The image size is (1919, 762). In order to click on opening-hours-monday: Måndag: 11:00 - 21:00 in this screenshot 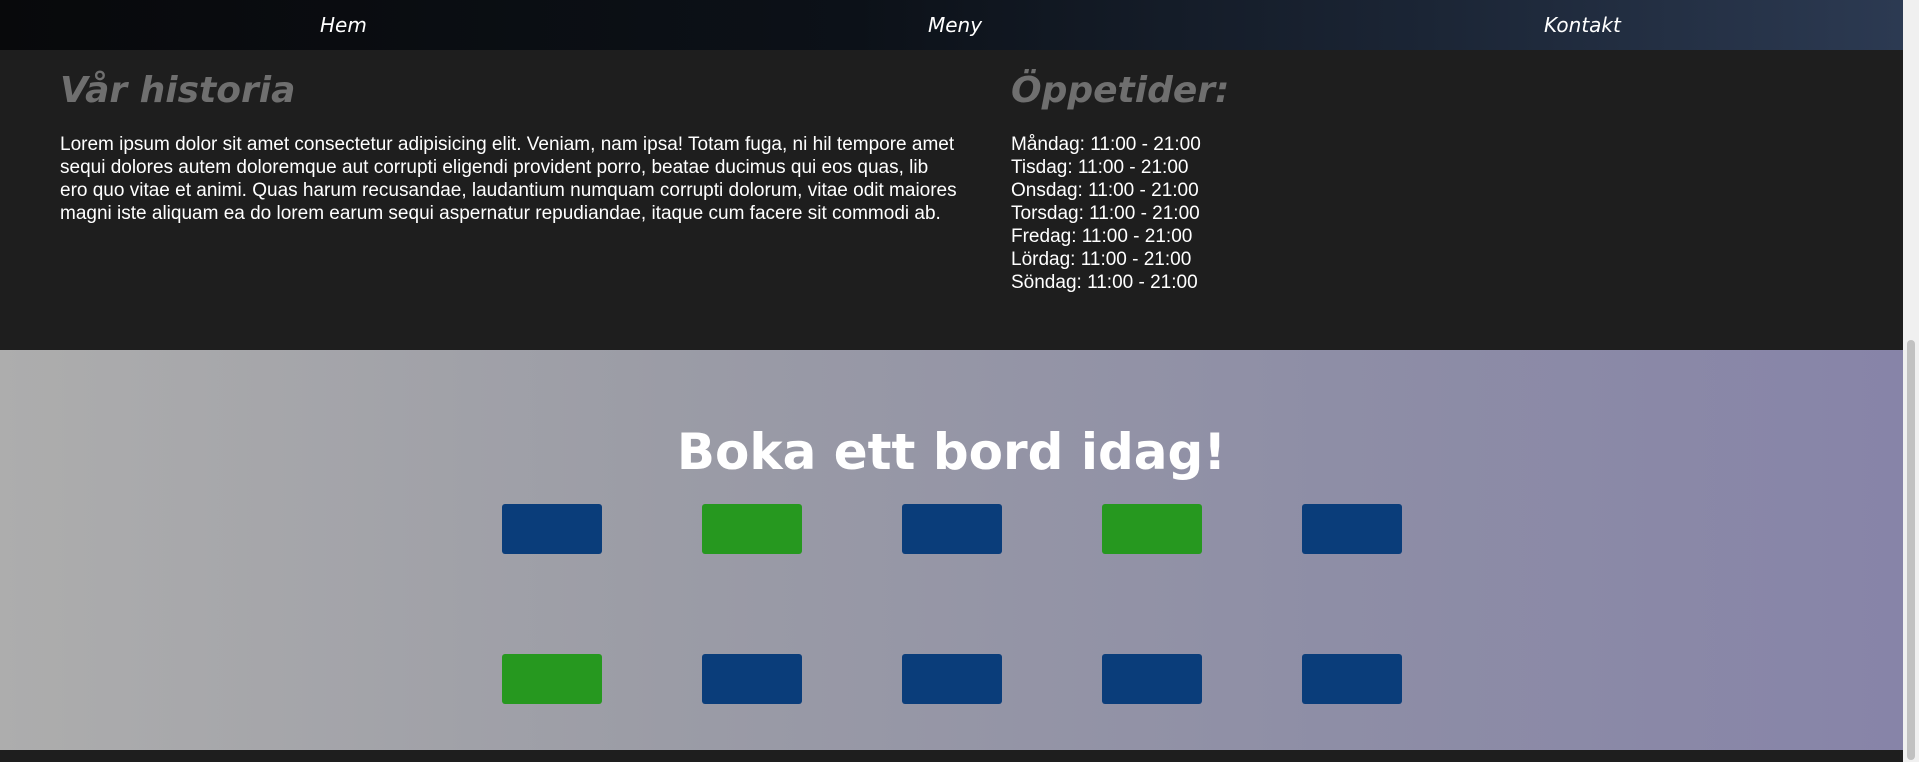, I will do `click(1106, 144)`.